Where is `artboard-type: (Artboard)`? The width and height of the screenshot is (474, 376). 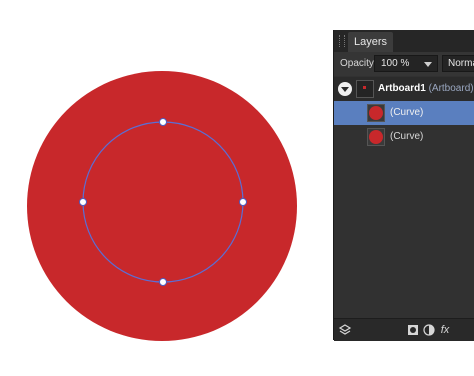
artboard-type: (Artboard) is located at coordinates (451, 88).